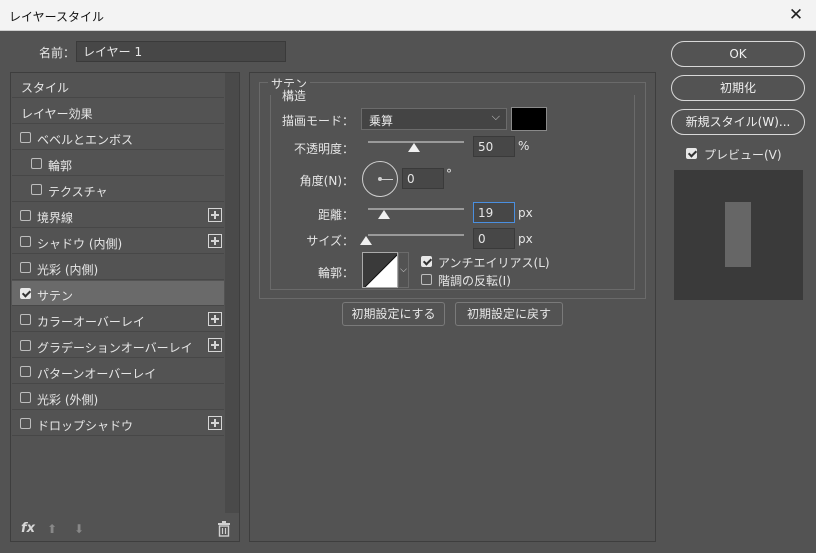  I want to click on preview-label: プレビュー(V), so click(743, 155).